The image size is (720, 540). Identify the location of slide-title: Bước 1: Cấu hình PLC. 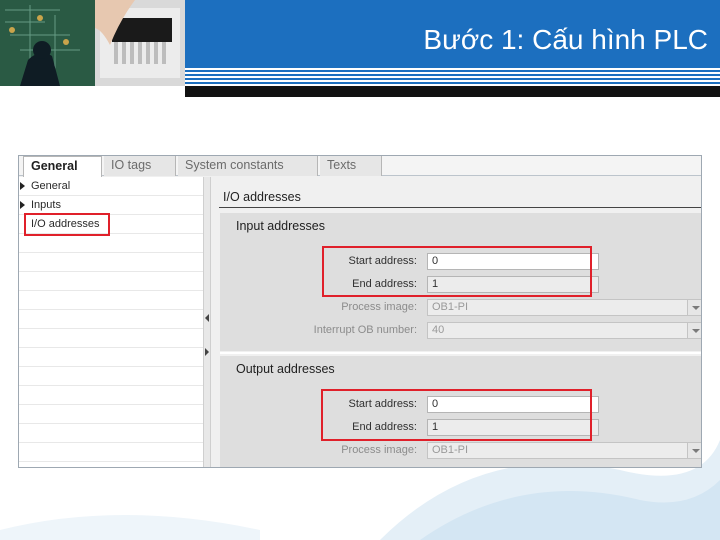
(565, 39).